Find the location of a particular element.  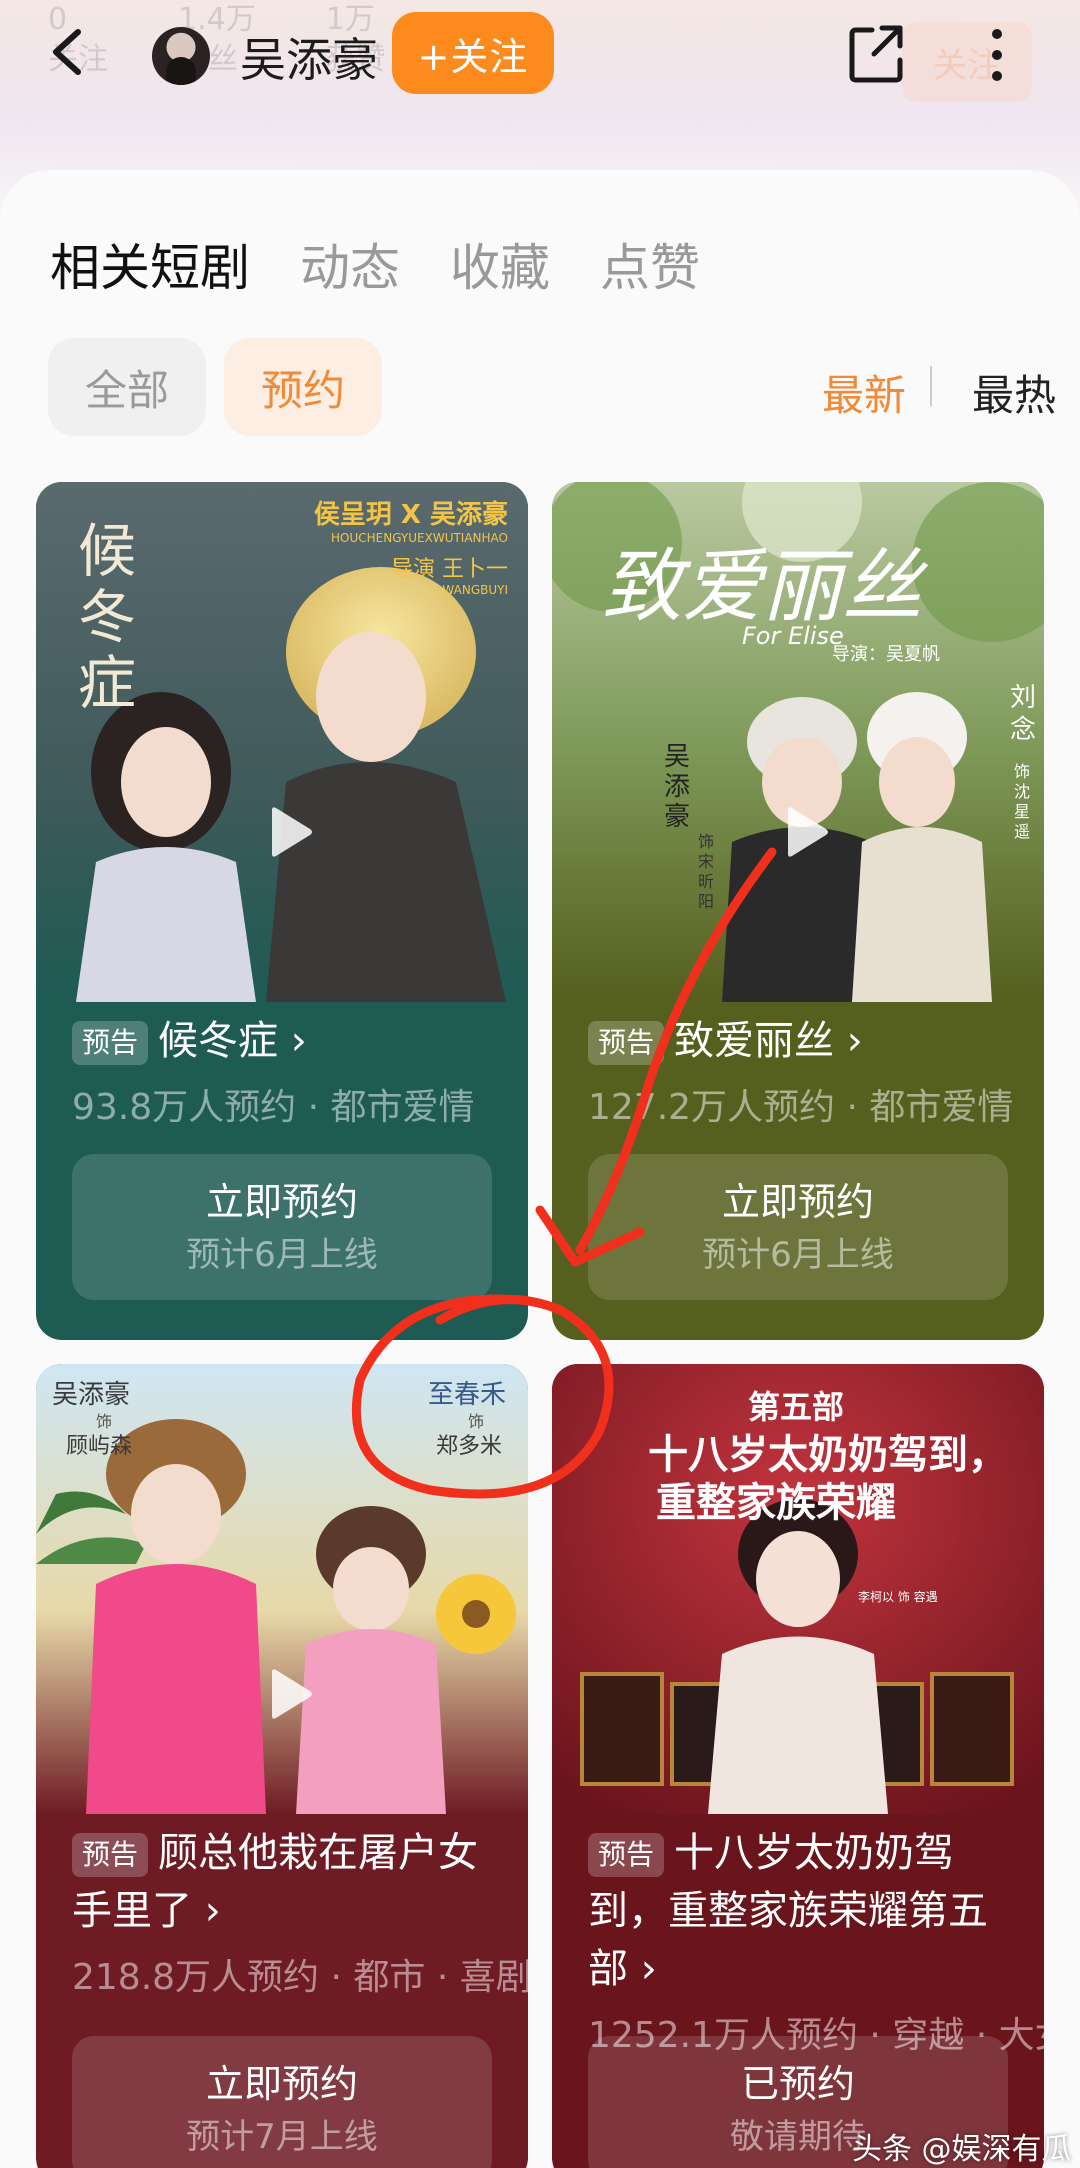

more-button is located at coordinates (997, 55).